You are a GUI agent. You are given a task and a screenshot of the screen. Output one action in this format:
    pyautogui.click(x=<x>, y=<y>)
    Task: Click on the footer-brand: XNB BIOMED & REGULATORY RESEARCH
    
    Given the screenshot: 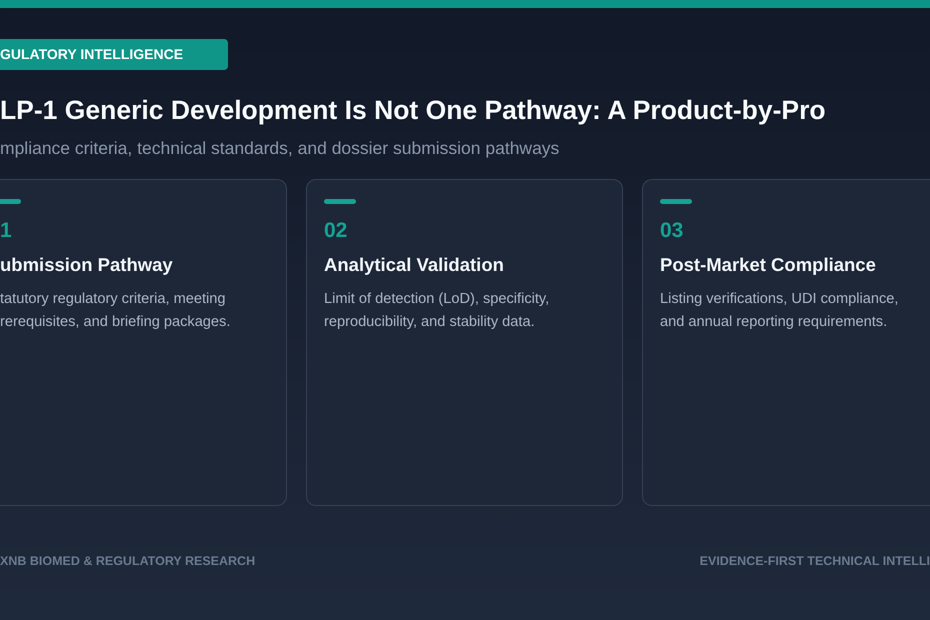 What is the action you would take?
    pyautogui.click(x=128, y=561)
    